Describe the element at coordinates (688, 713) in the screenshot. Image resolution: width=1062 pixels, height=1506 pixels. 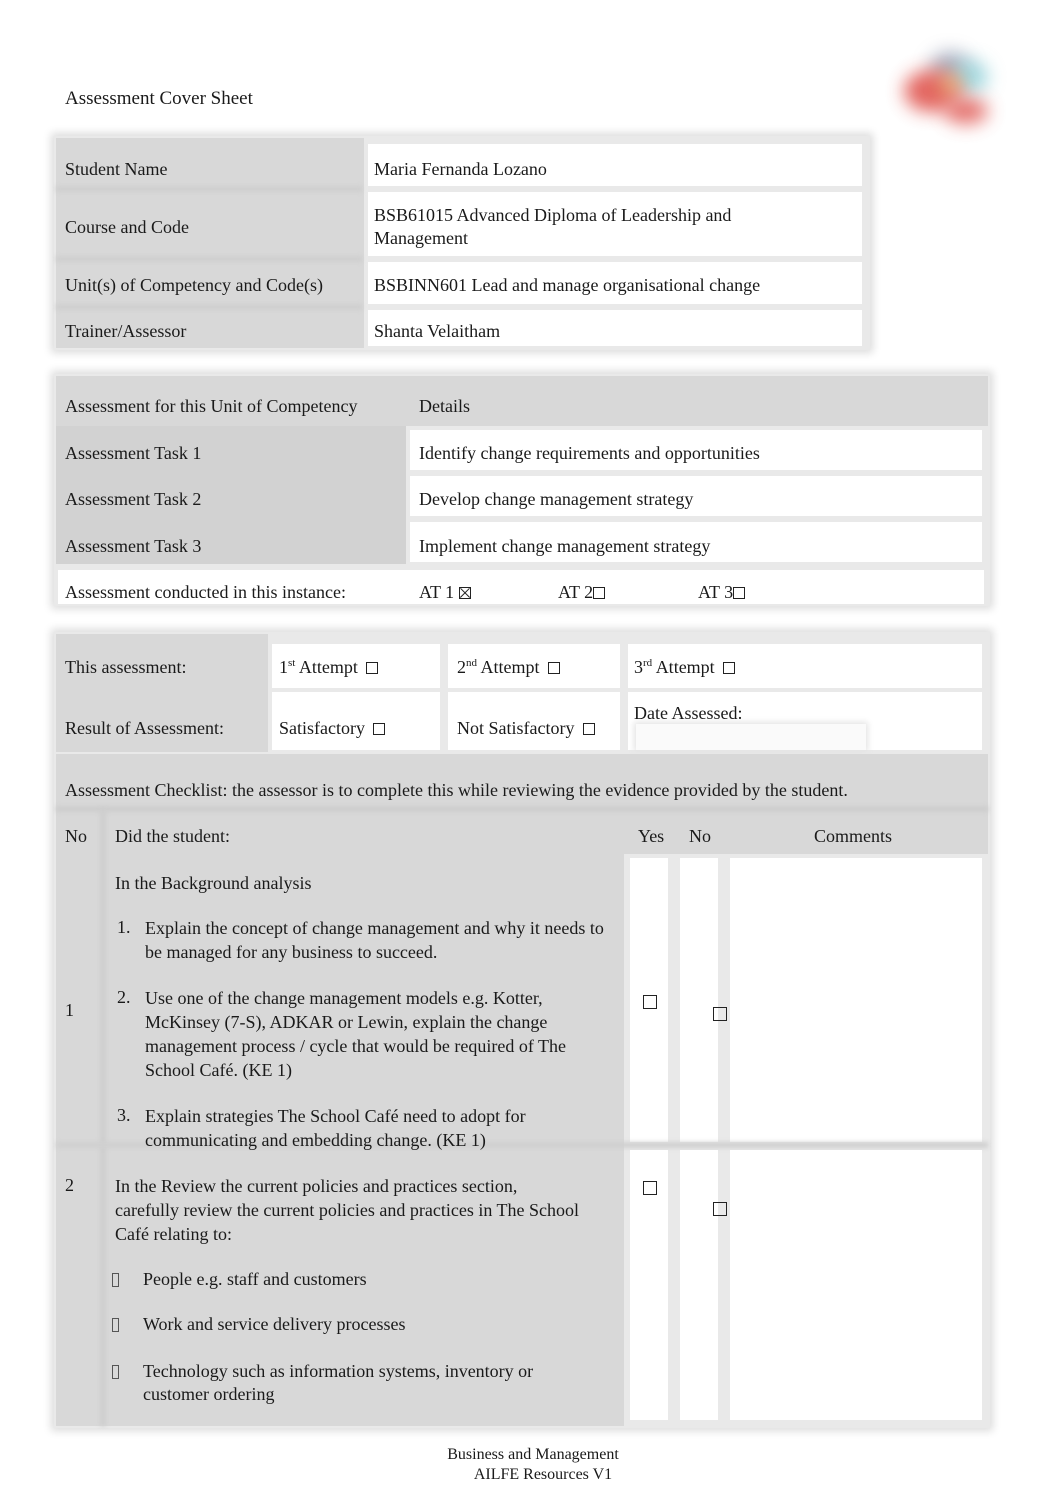
I see `date-assessed-label: Date Assessed:` at that location.